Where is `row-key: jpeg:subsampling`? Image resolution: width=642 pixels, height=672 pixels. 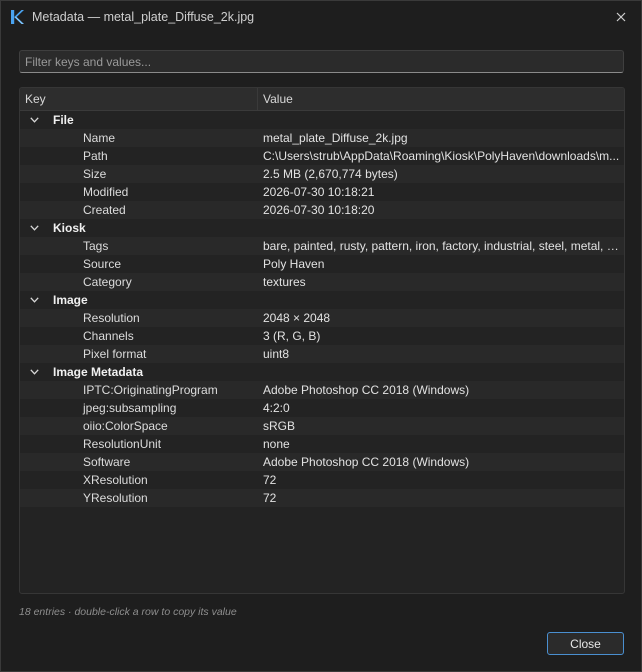 row-key: jpeg:subsampling is located at coordinates (130, 408).